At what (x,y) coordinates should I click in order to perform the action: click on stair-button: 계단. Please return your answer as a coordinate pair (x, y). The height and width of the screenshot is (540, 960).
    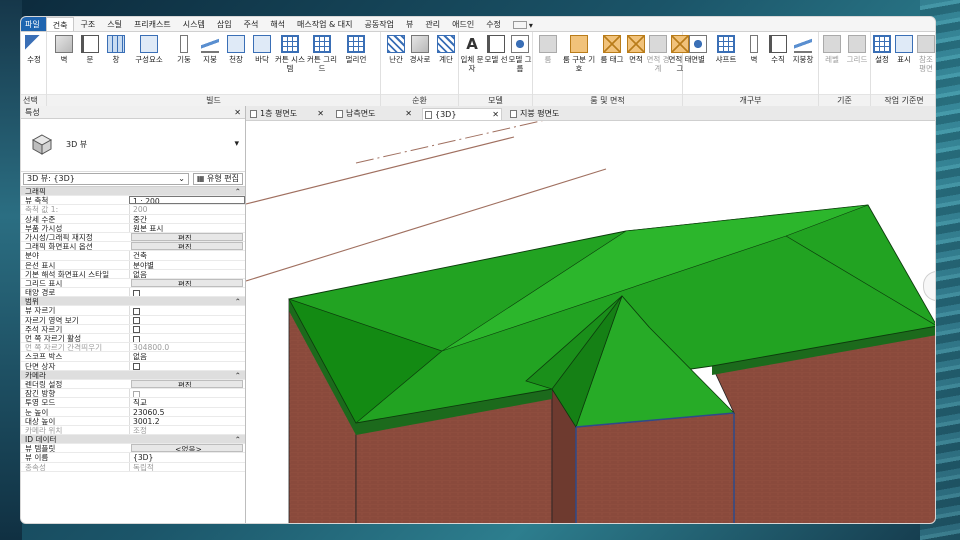
    Looking at the image, I should click on (446, 49).